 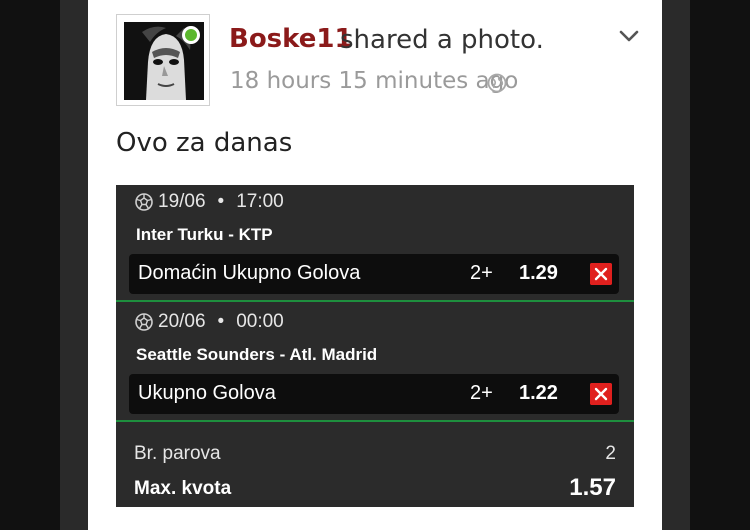 What do you see at coordinates (610, 453) in the screenshot?
I see `pairs-count-value: 2` at bounding box center [610, 453].